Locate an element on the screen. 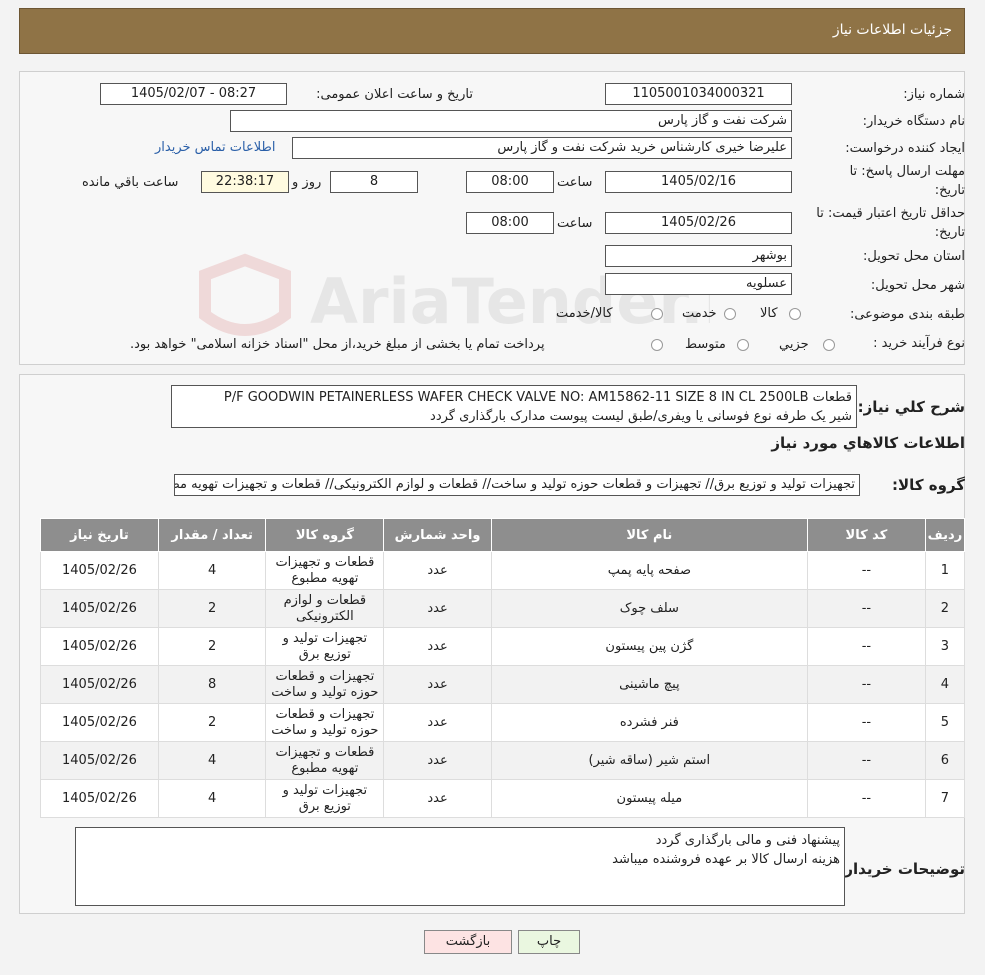 Image resolution: width=985 pixels, height=975 pixels. col-row-header: رديف is located at coordinates (945, 535).